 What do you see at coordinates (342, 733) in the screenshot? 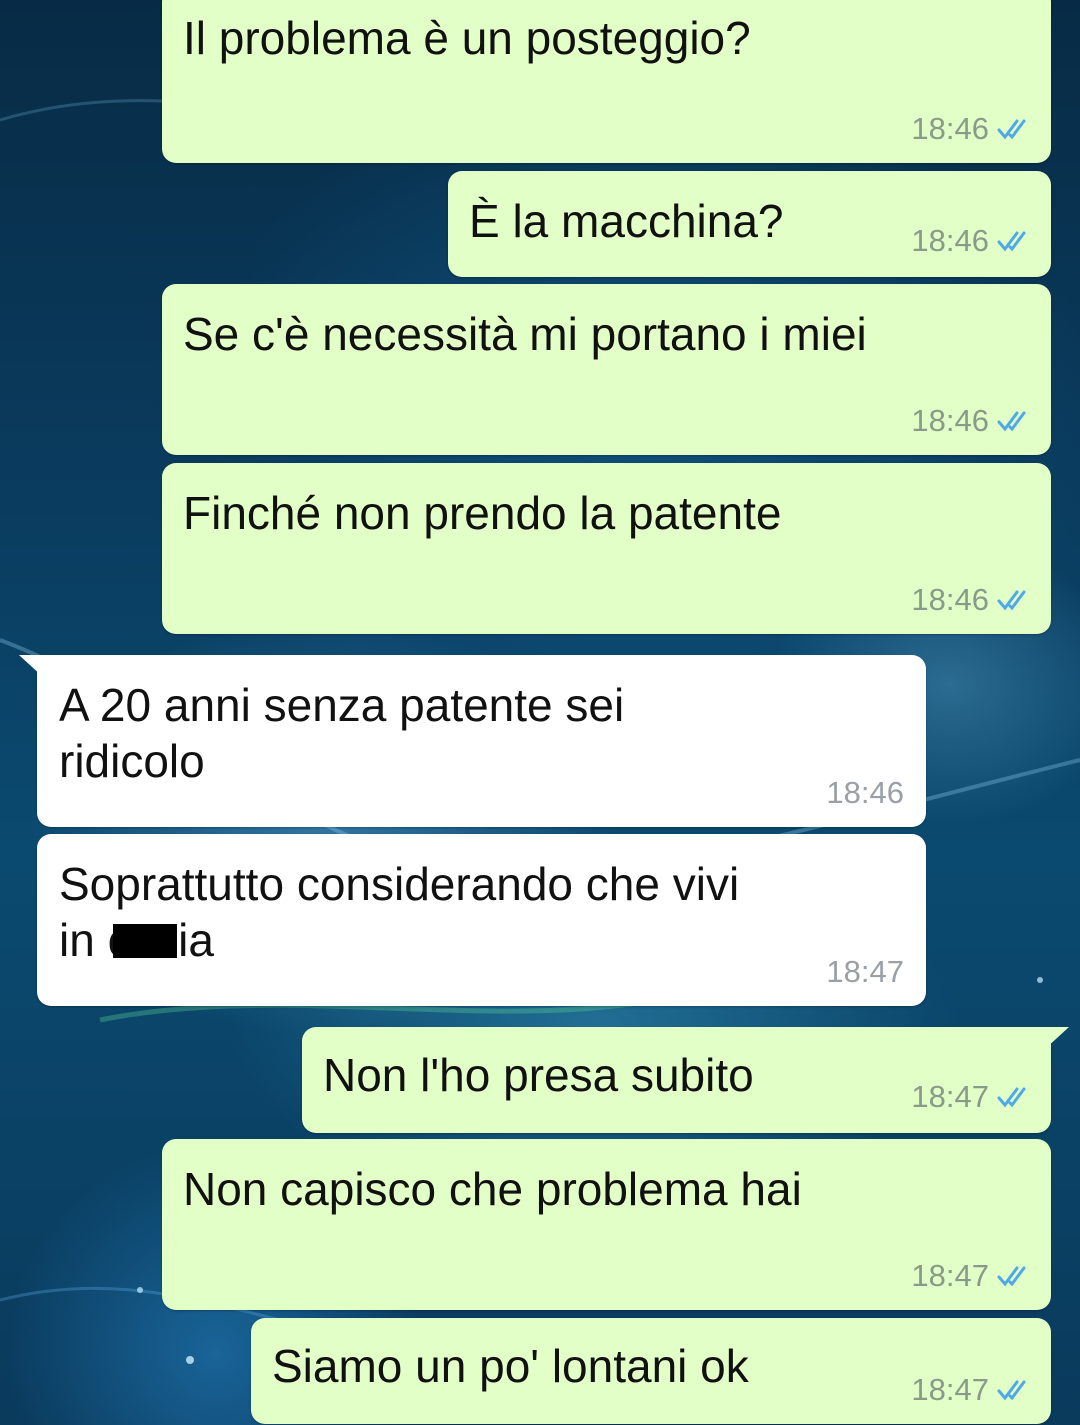
I see `message-text: A 20 anni senza patente sei ridicolo` at bounding box center [342, 733].